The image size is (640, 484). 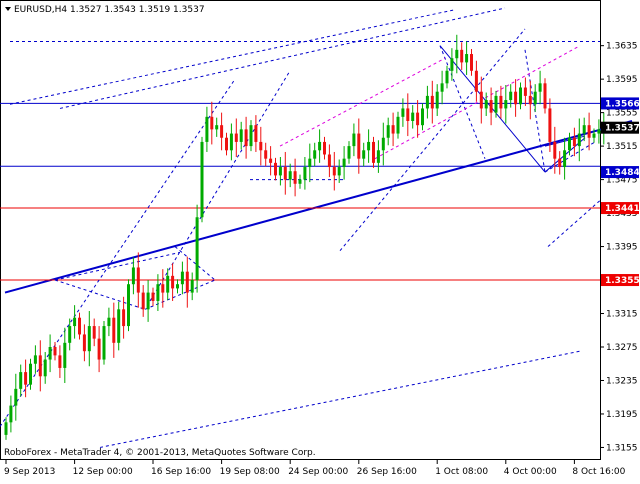 I want to click on symbol-timeframe: EURUSD,H4, so click(x=40, y=10).